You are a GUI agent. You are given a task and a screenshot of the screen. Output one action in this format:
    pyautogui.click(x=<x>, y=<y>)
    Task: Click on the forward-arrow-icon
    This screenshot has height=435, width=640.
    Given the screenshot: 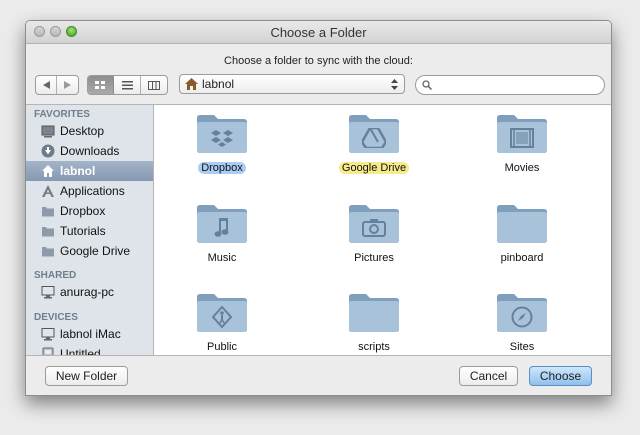 What is the action you would take?
    pyautogui.click(x=67, y=85)
    